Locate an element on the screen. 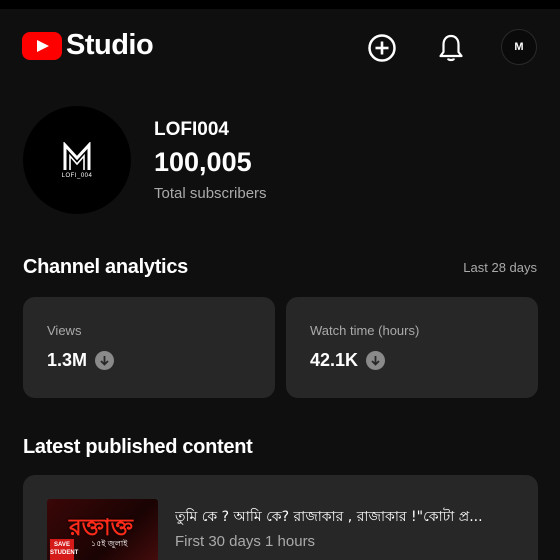 This screenshot has width=560, height=560. notifications-button is located at coordinates (451, 48).